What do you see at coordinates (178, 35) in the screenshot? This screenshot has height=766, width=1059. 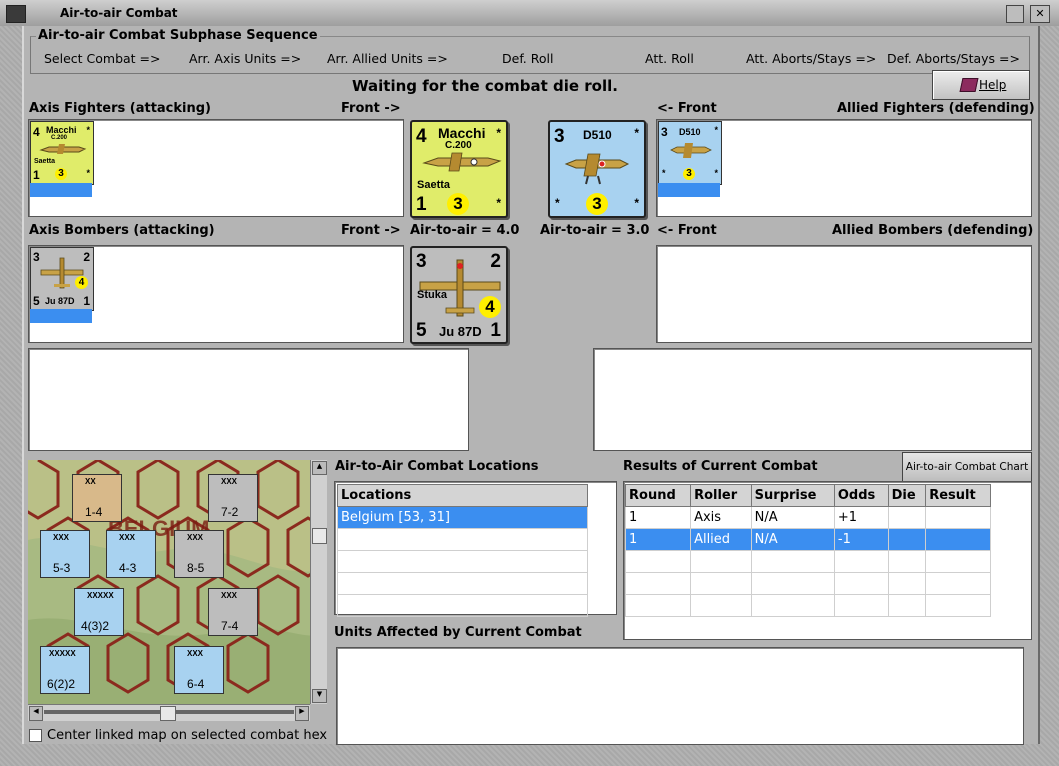 I see `sequence-title: Air-to-air Combat Subphase Sequence` at bounding box center [178, 35].